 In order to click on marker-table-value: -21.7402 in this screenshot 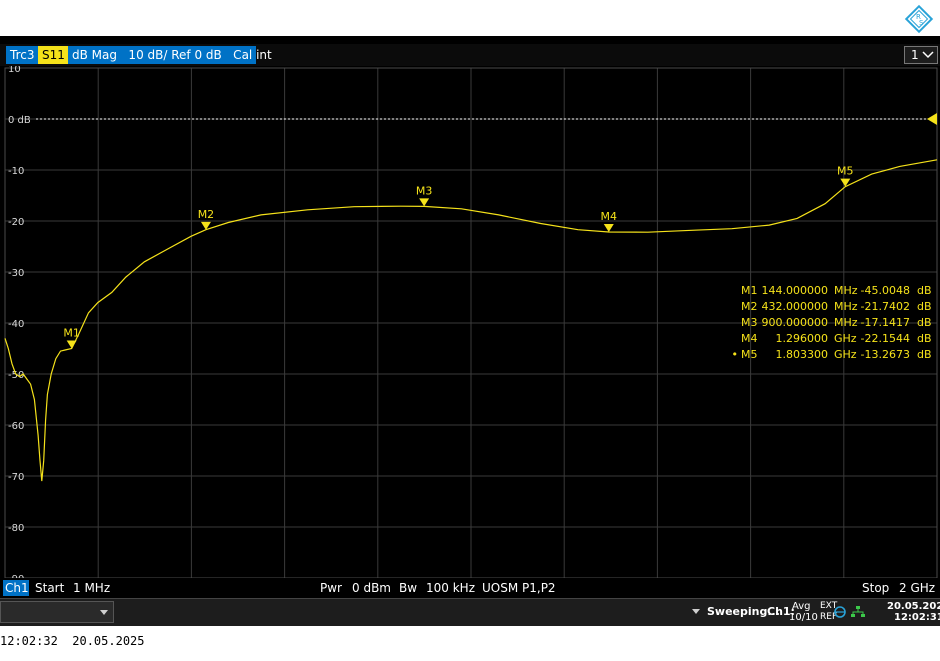, I will do `click(885, 306)`.